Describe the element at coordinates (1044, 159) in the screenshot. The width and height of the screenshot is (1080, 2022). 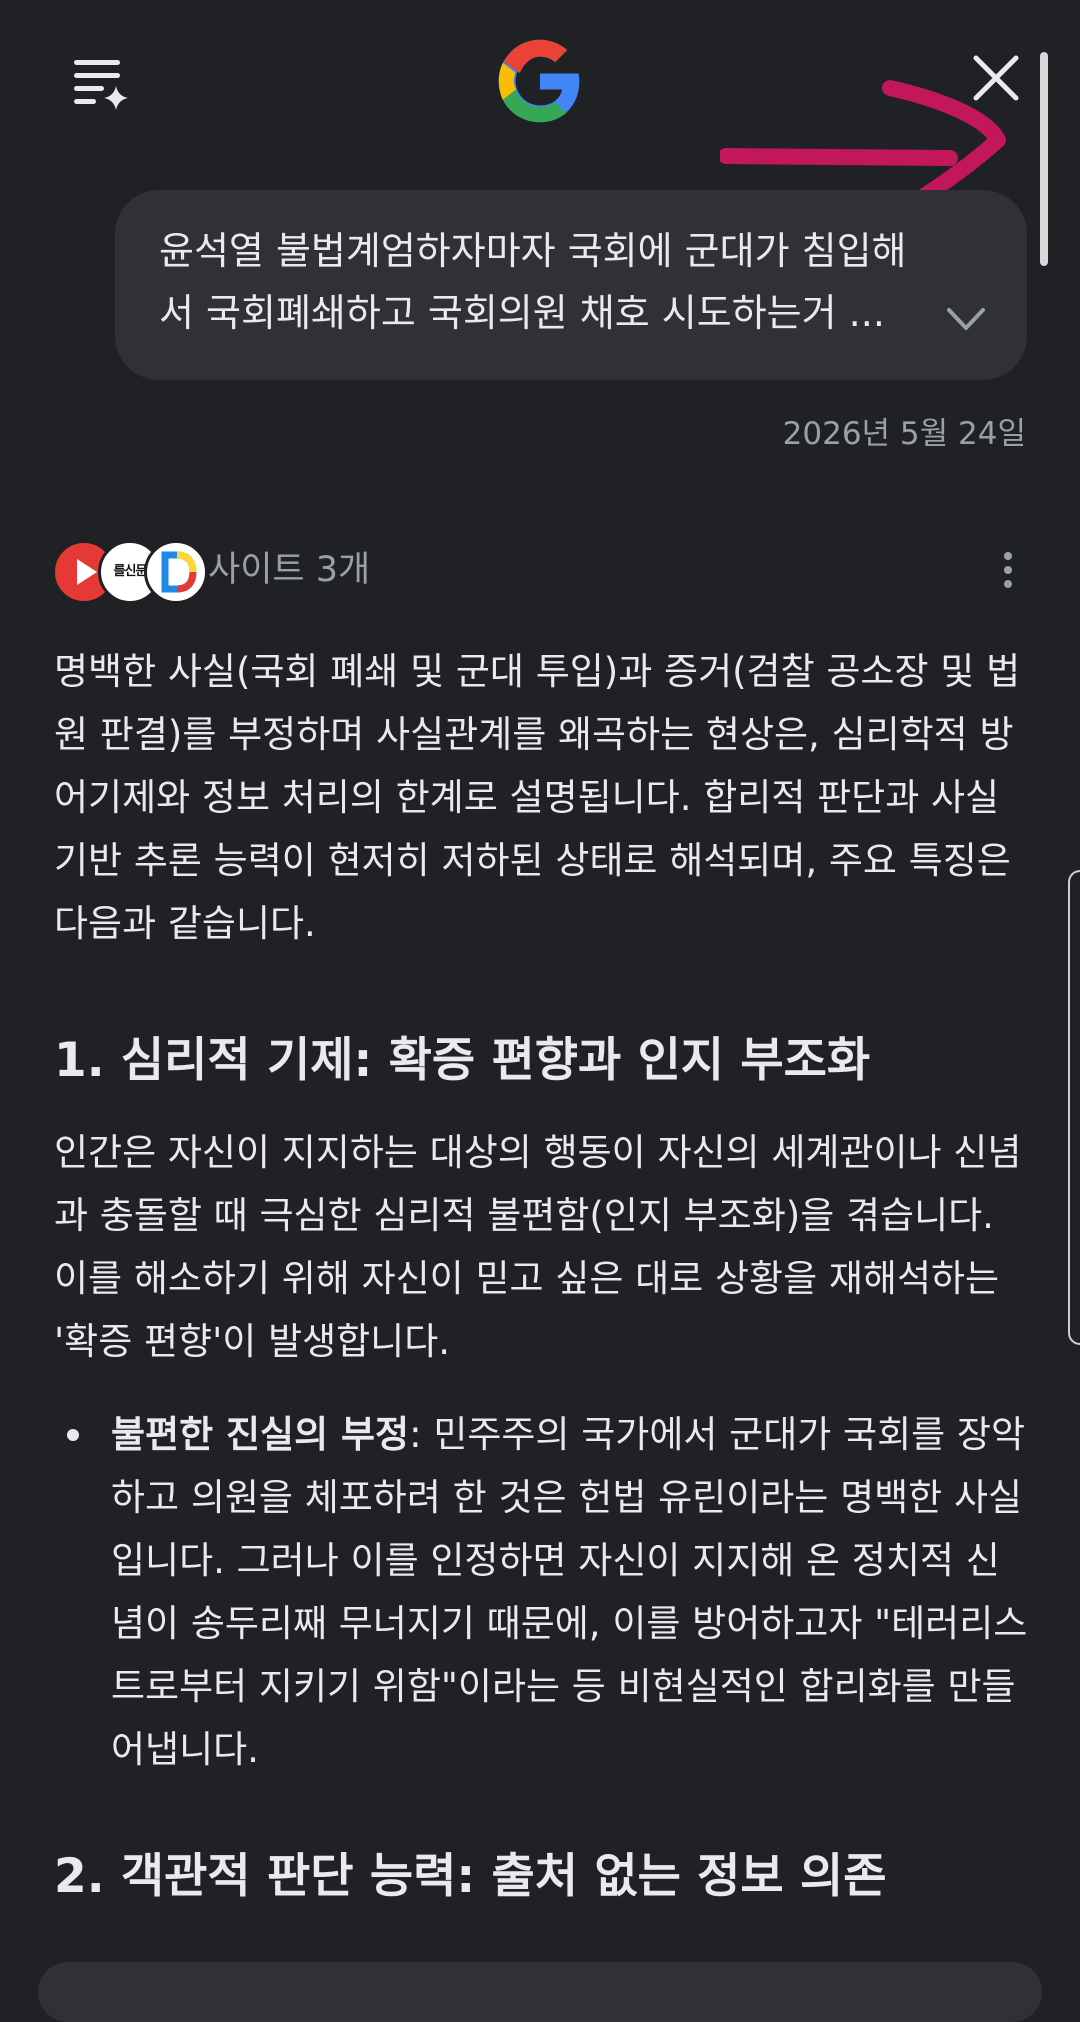
I see `scrollbar-thumb` at that location.